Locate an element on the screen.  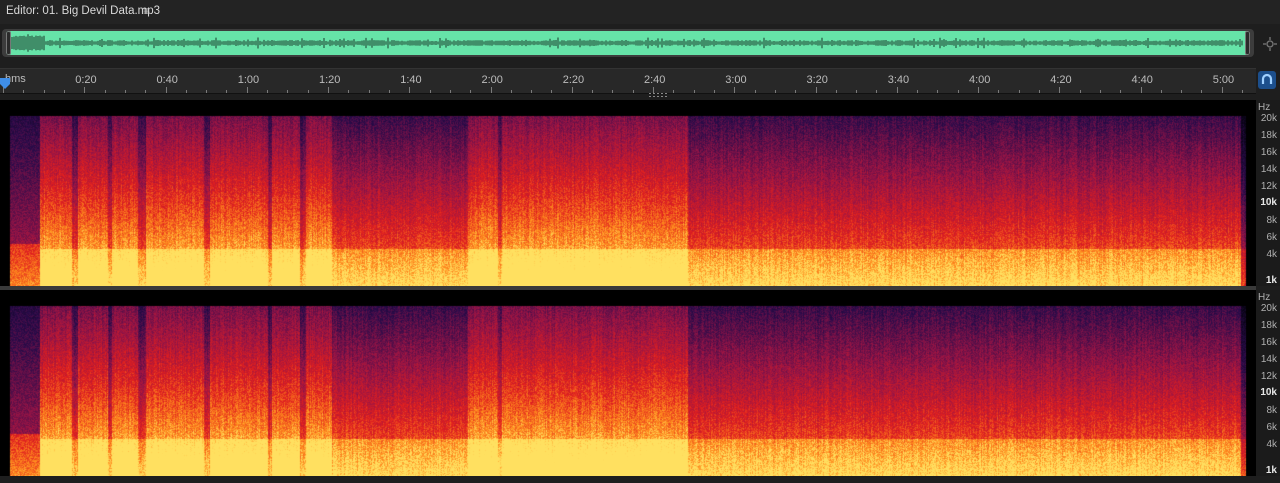
ruler-label: 3:20 is located at coordinates (817, 80).